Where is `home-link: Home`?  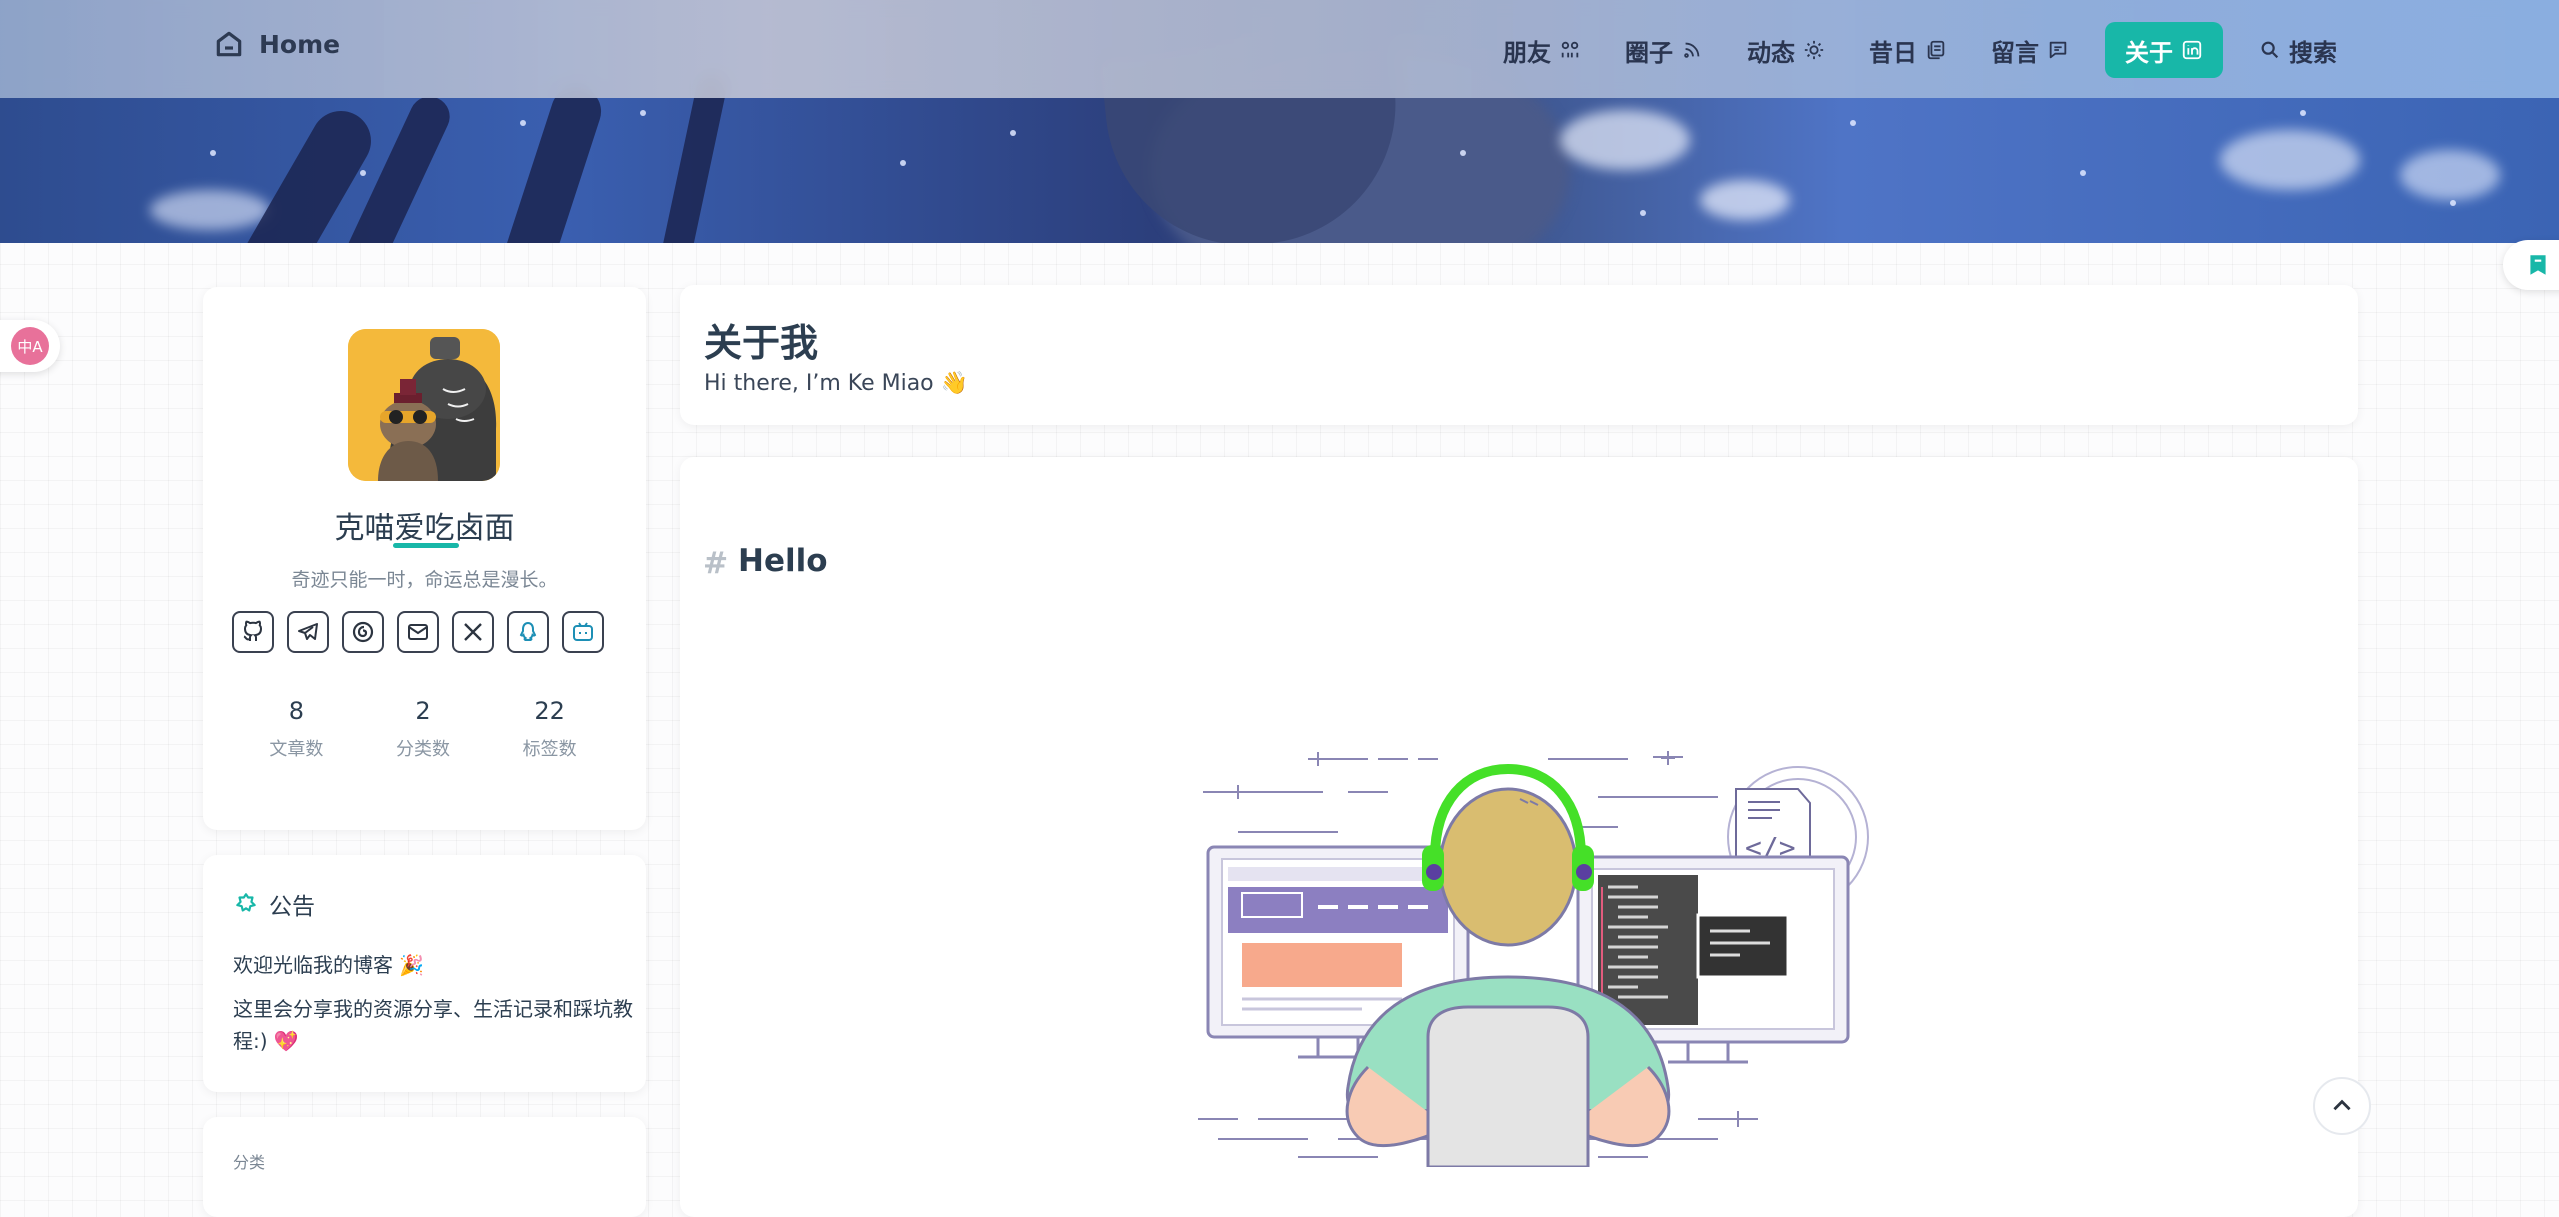
home-link: Home is located at coordinates (276, 44).